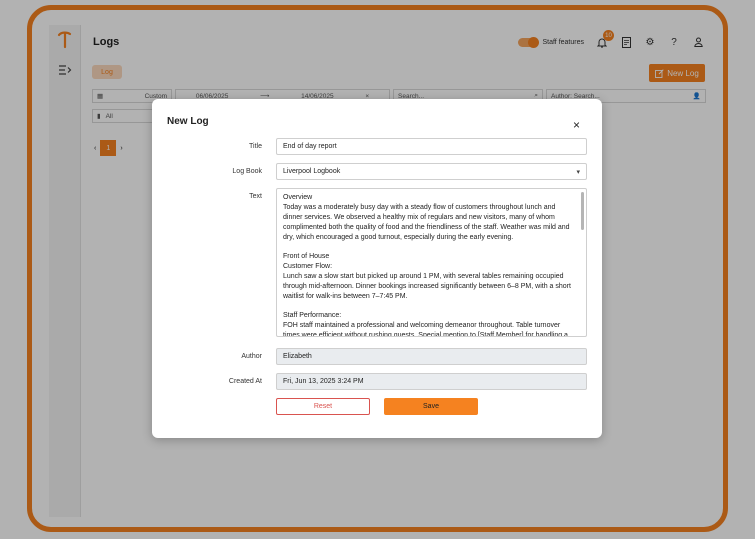 This screenshot has width=755, height=539. What do you see at coordinates (188, 121) in the screenshot?
I see `modal-title: New Log` at bounding box center [188, 121].